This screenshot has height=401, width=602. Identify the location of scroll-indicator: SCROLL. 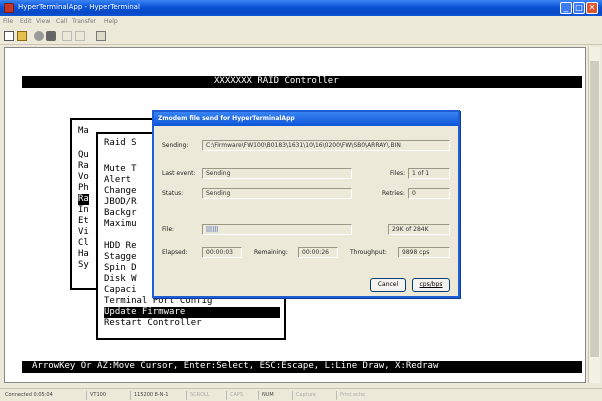
(204, 395).